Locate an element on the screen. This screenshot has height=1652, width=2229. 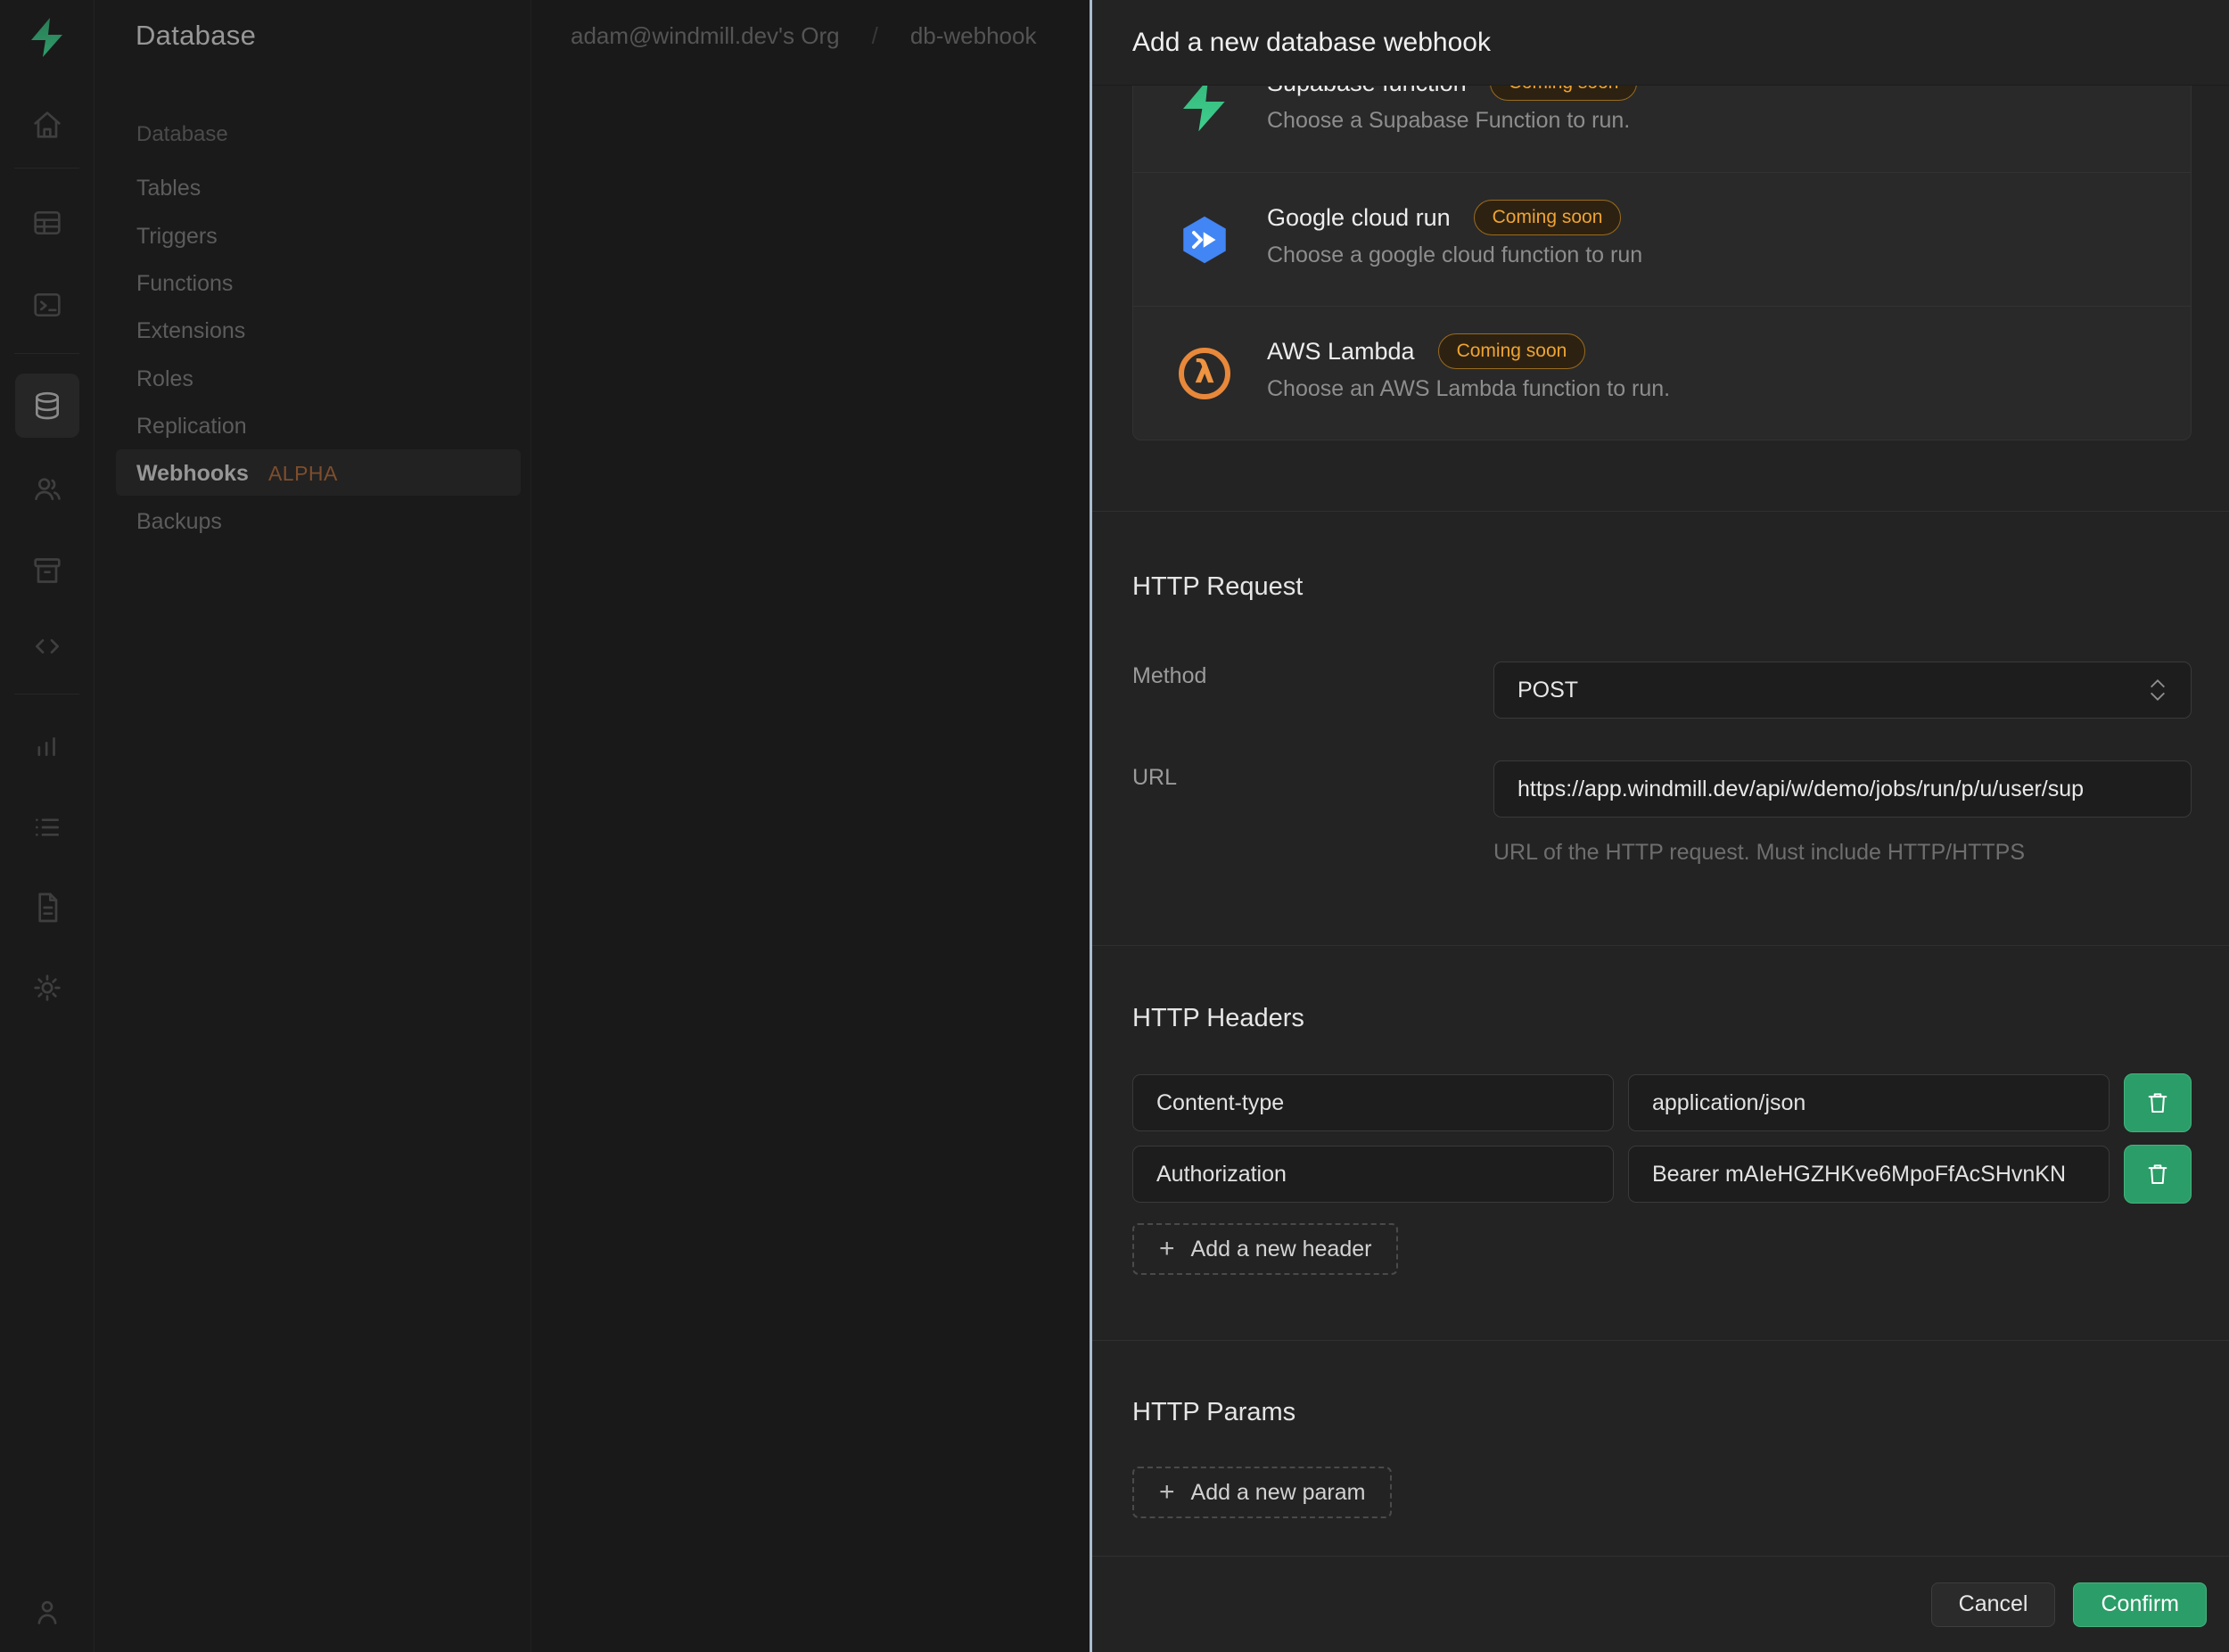
rail-account is located at coordinates (47, 1612).